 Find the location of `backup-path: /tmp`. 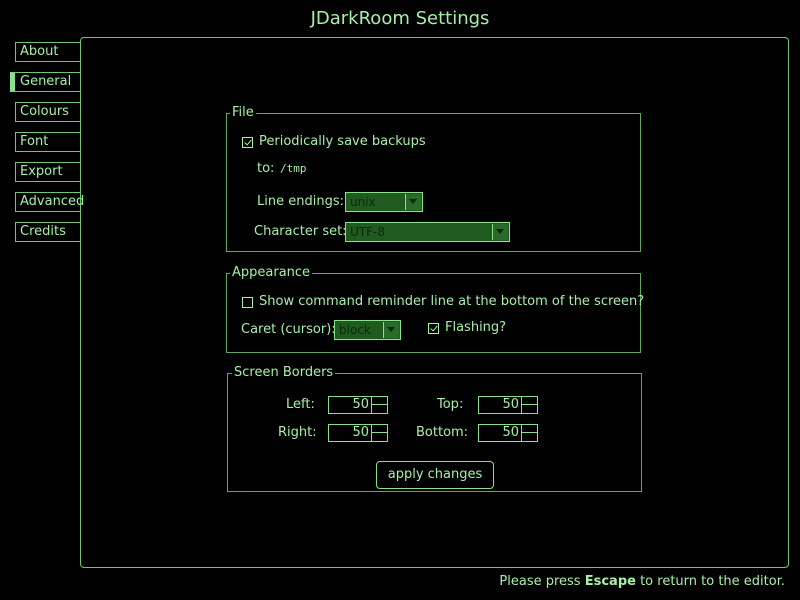

backup-path: /tmp is located at coordinates (293, 169).